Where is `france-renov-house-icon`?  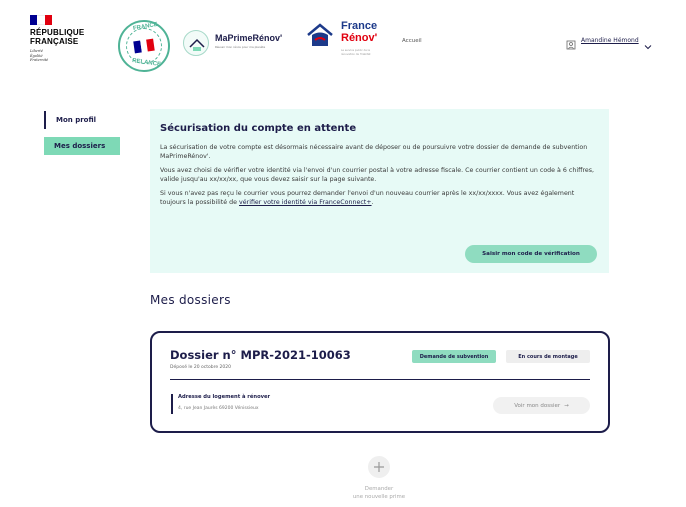
france-renov-house-icon is located at coordinates (320, 35).